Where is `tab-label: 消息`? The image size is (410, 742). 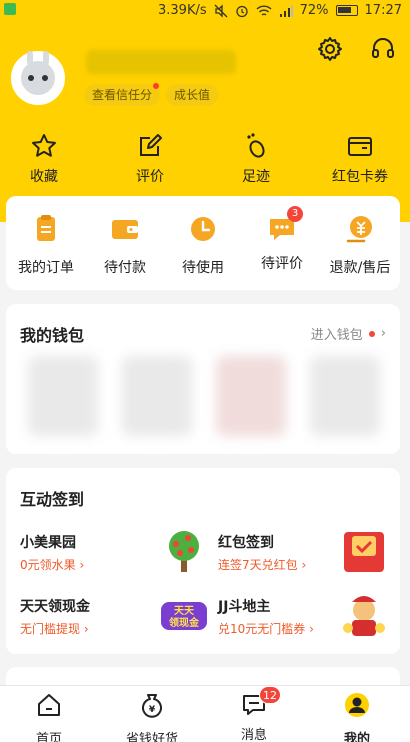 tab-label: 消息 is located at coordinates (253, 735).